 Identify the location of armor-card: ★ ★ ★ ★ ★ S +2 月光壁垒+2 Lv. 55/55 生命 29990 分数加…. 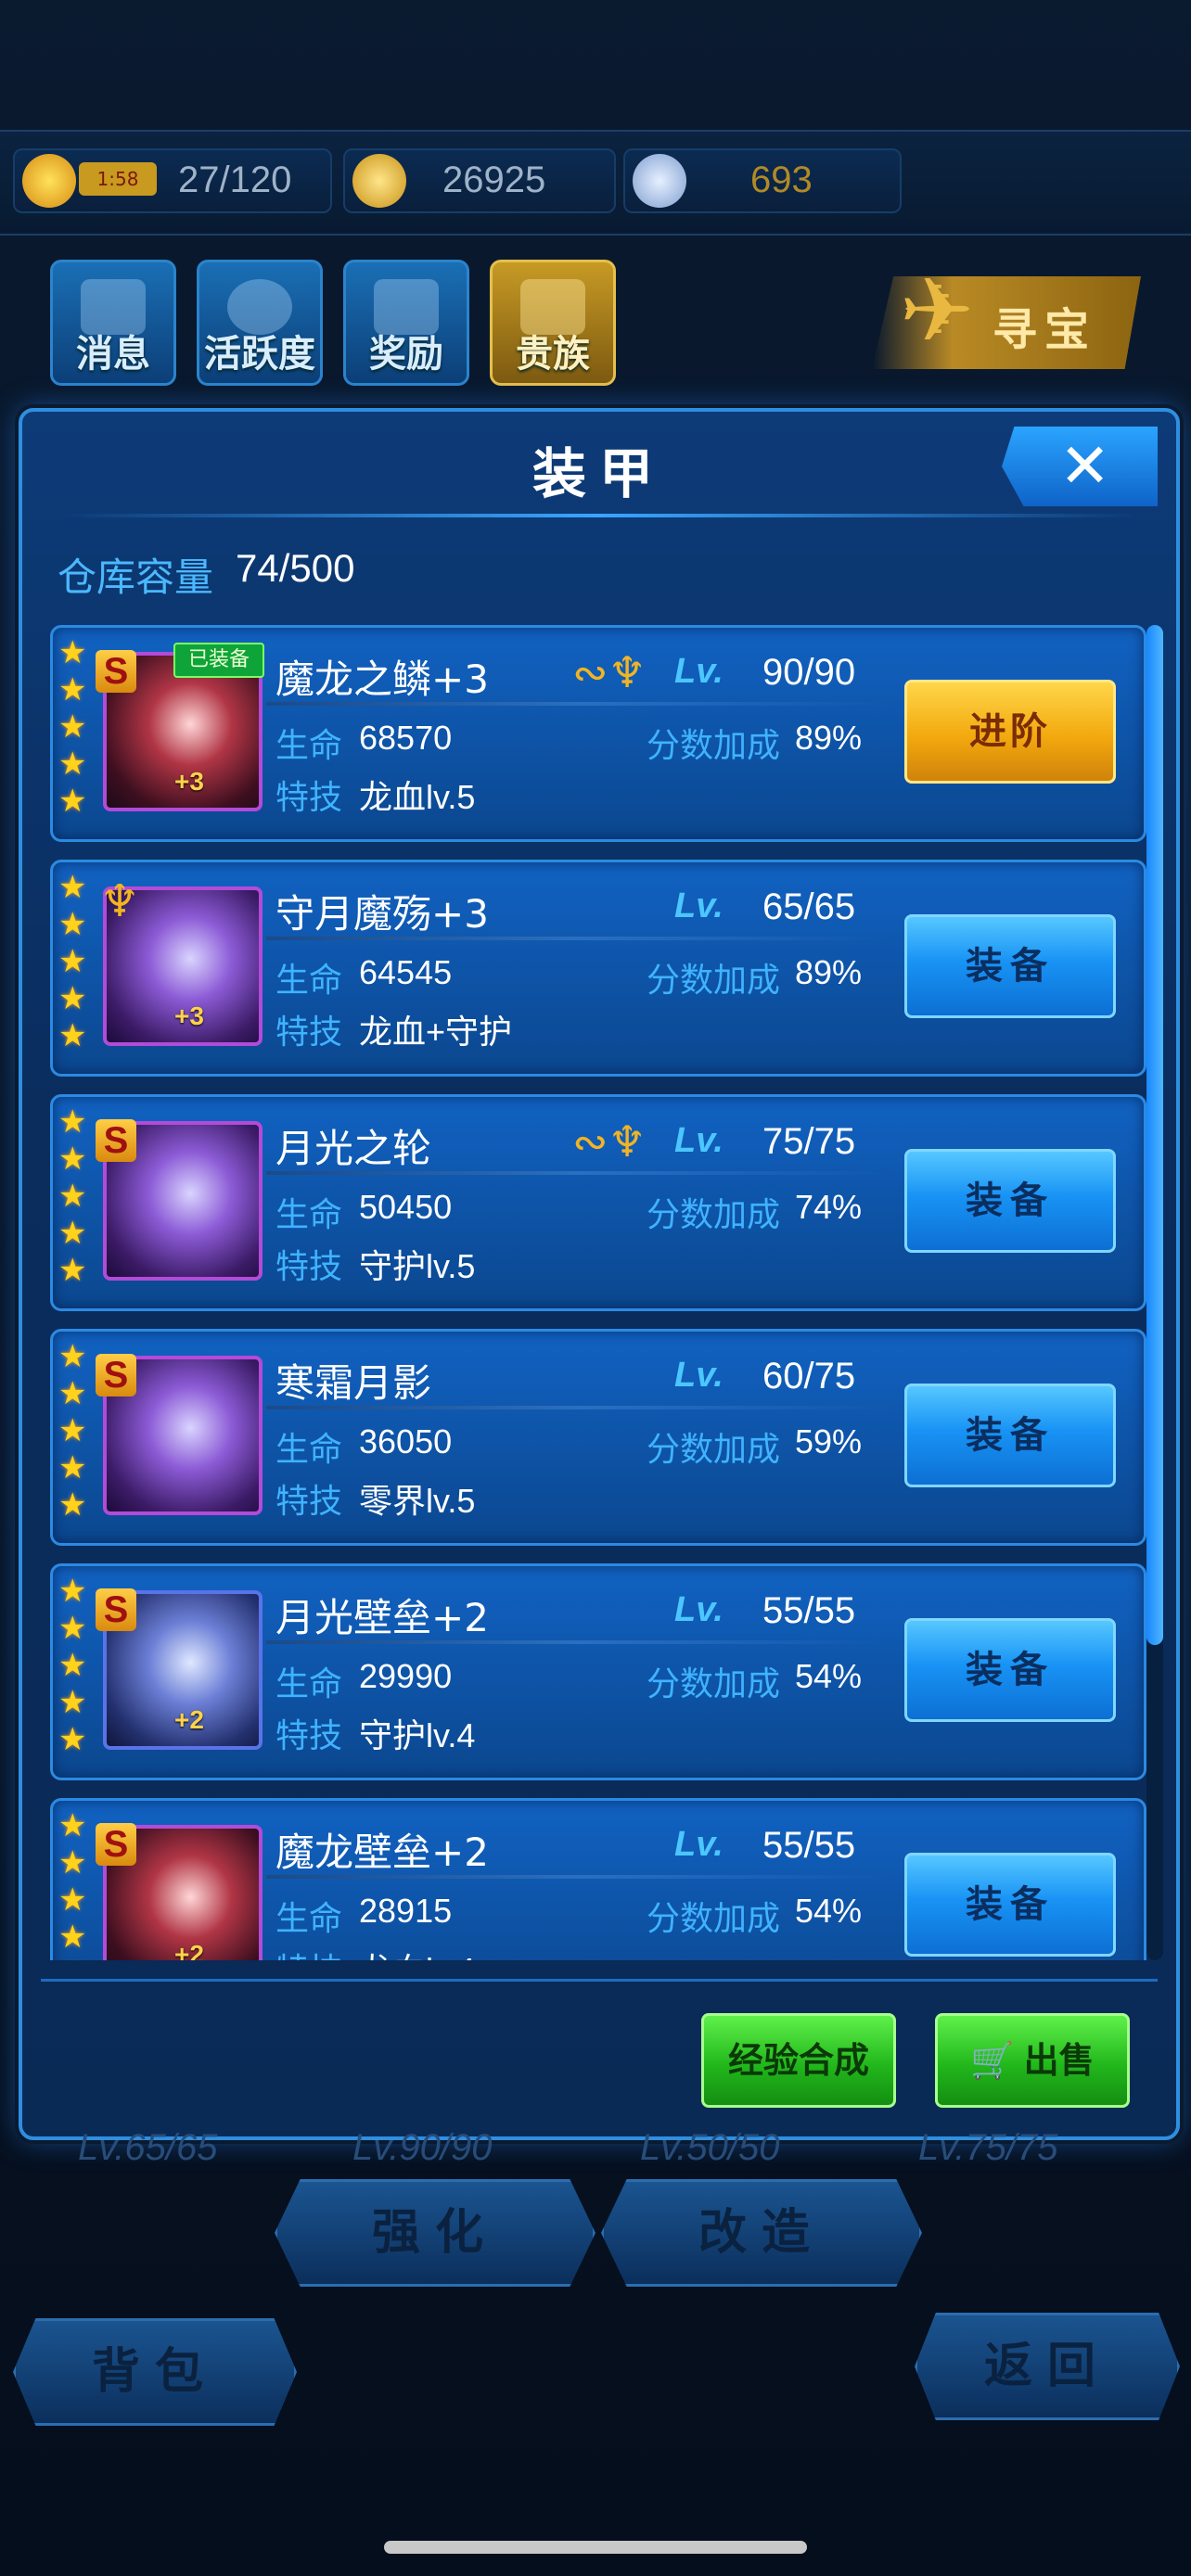
(598, 1672).